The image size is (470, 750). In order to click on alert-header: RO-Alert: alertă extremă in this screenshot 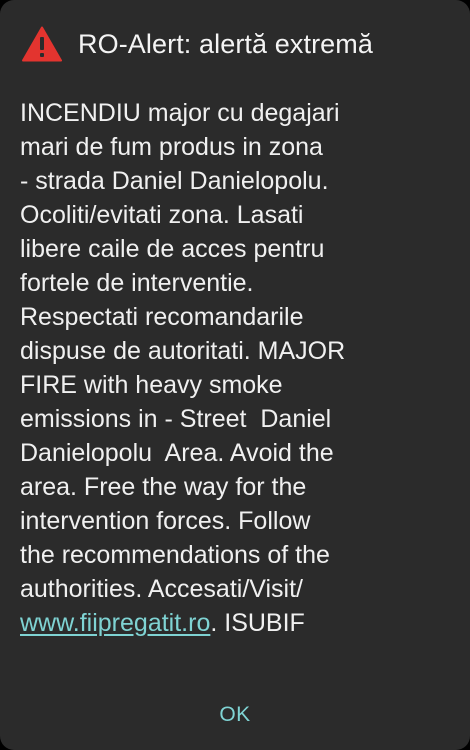, I will do `click(241, 44)`.